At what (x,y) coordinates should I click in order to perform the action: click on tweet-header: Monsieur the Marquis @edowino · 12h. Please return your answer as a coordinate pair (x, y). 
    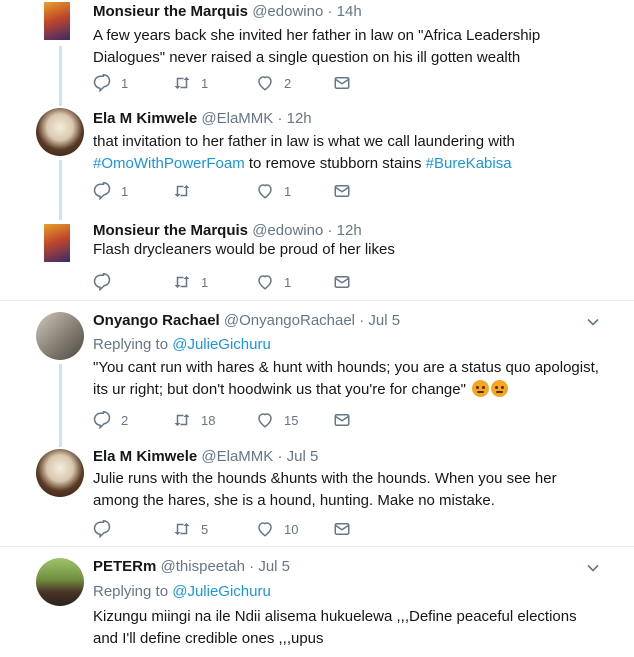
    Looking at the image, I should click on (227, 230).